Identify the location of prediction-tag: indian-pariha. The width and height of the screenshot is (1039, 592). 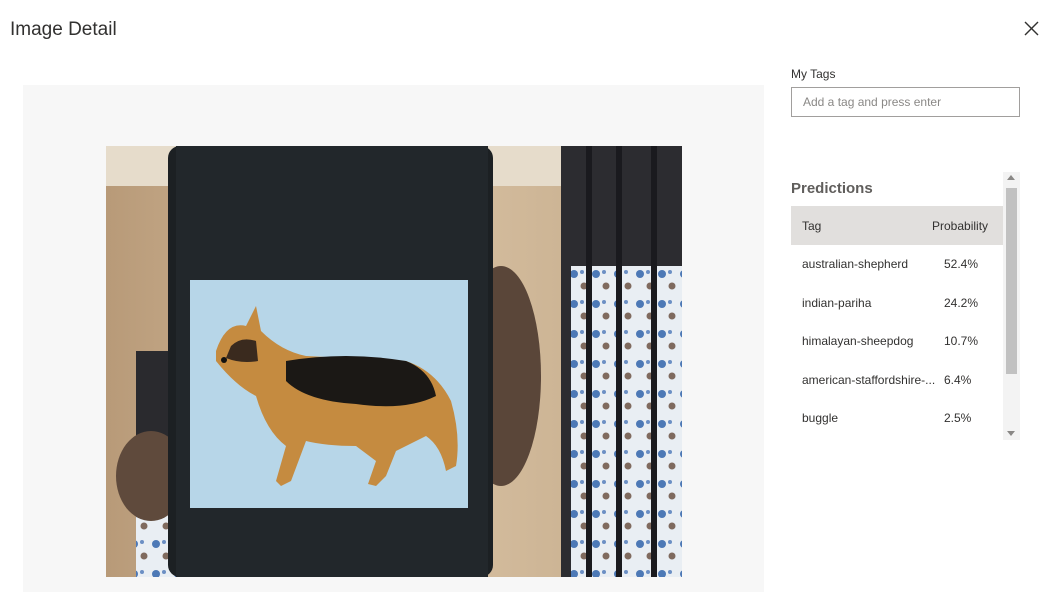
(837, 302).